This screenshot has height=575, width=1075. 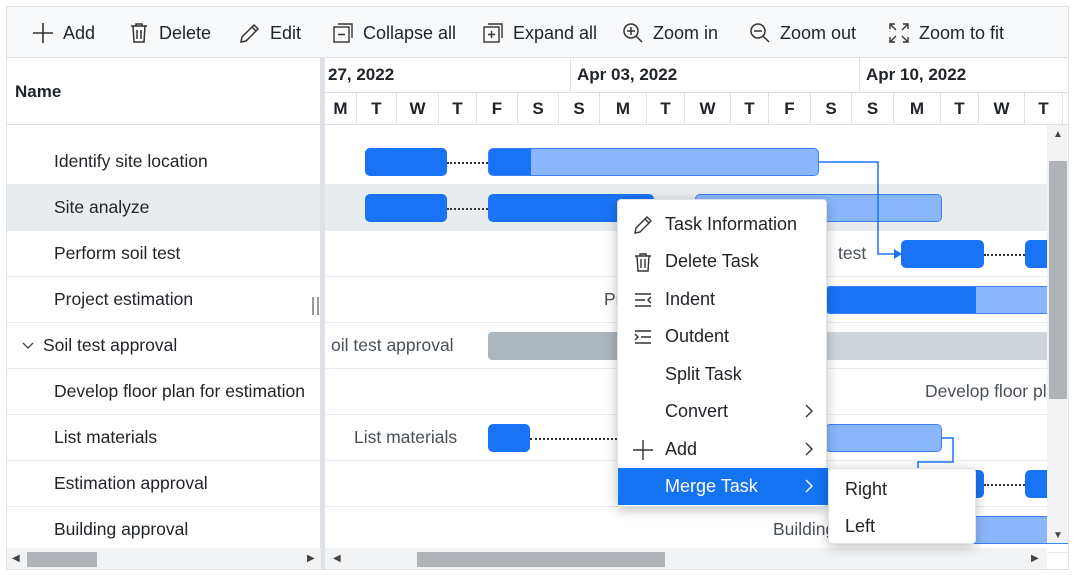 I want to click on collapse-all-button: Collapse all, so click(x=393, y=33).